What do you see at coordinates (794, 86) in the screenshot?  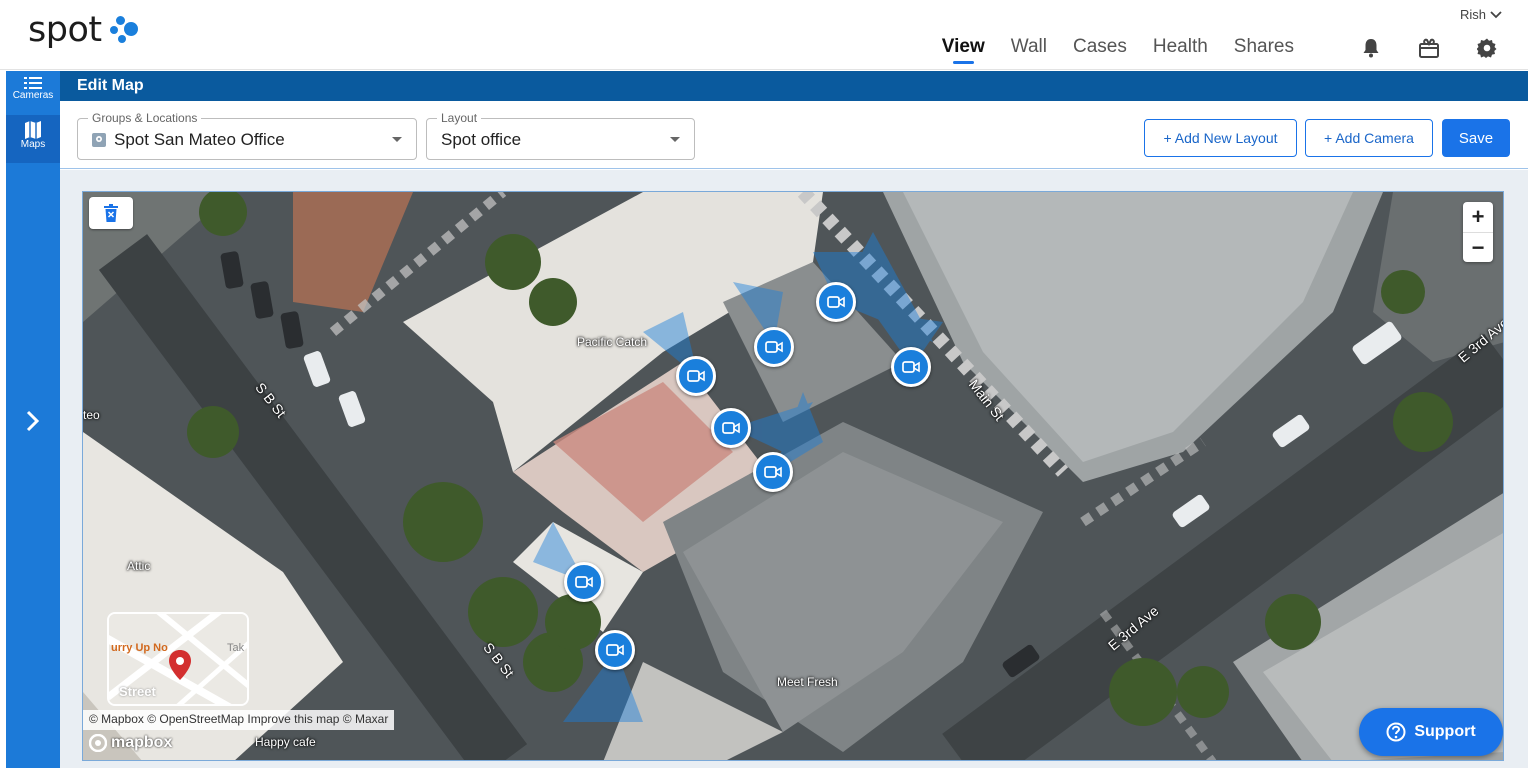 I see `edit-map-bar: Edit Map` at bounding box center [794, 86].